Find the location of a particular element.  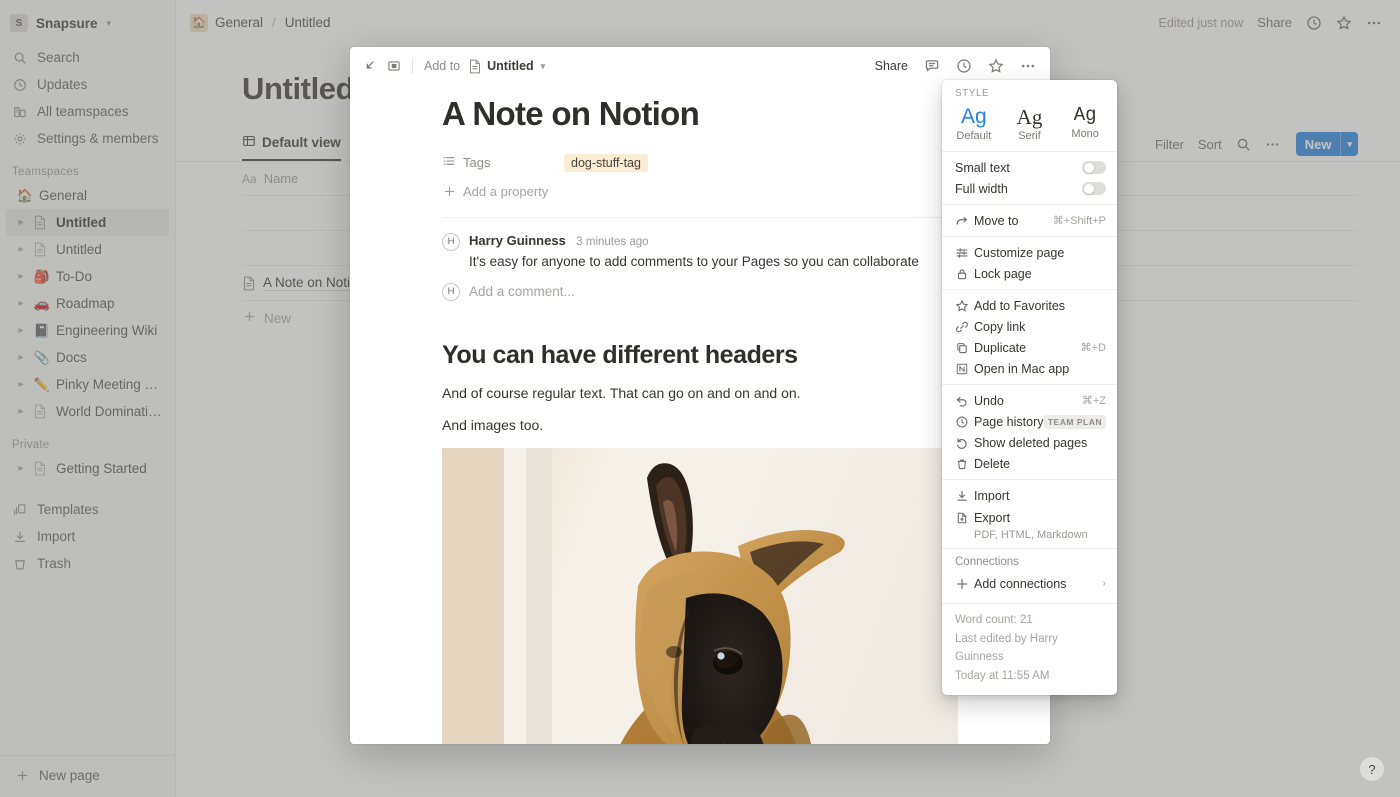

share-button: Share is located at coordinates (891, 66).